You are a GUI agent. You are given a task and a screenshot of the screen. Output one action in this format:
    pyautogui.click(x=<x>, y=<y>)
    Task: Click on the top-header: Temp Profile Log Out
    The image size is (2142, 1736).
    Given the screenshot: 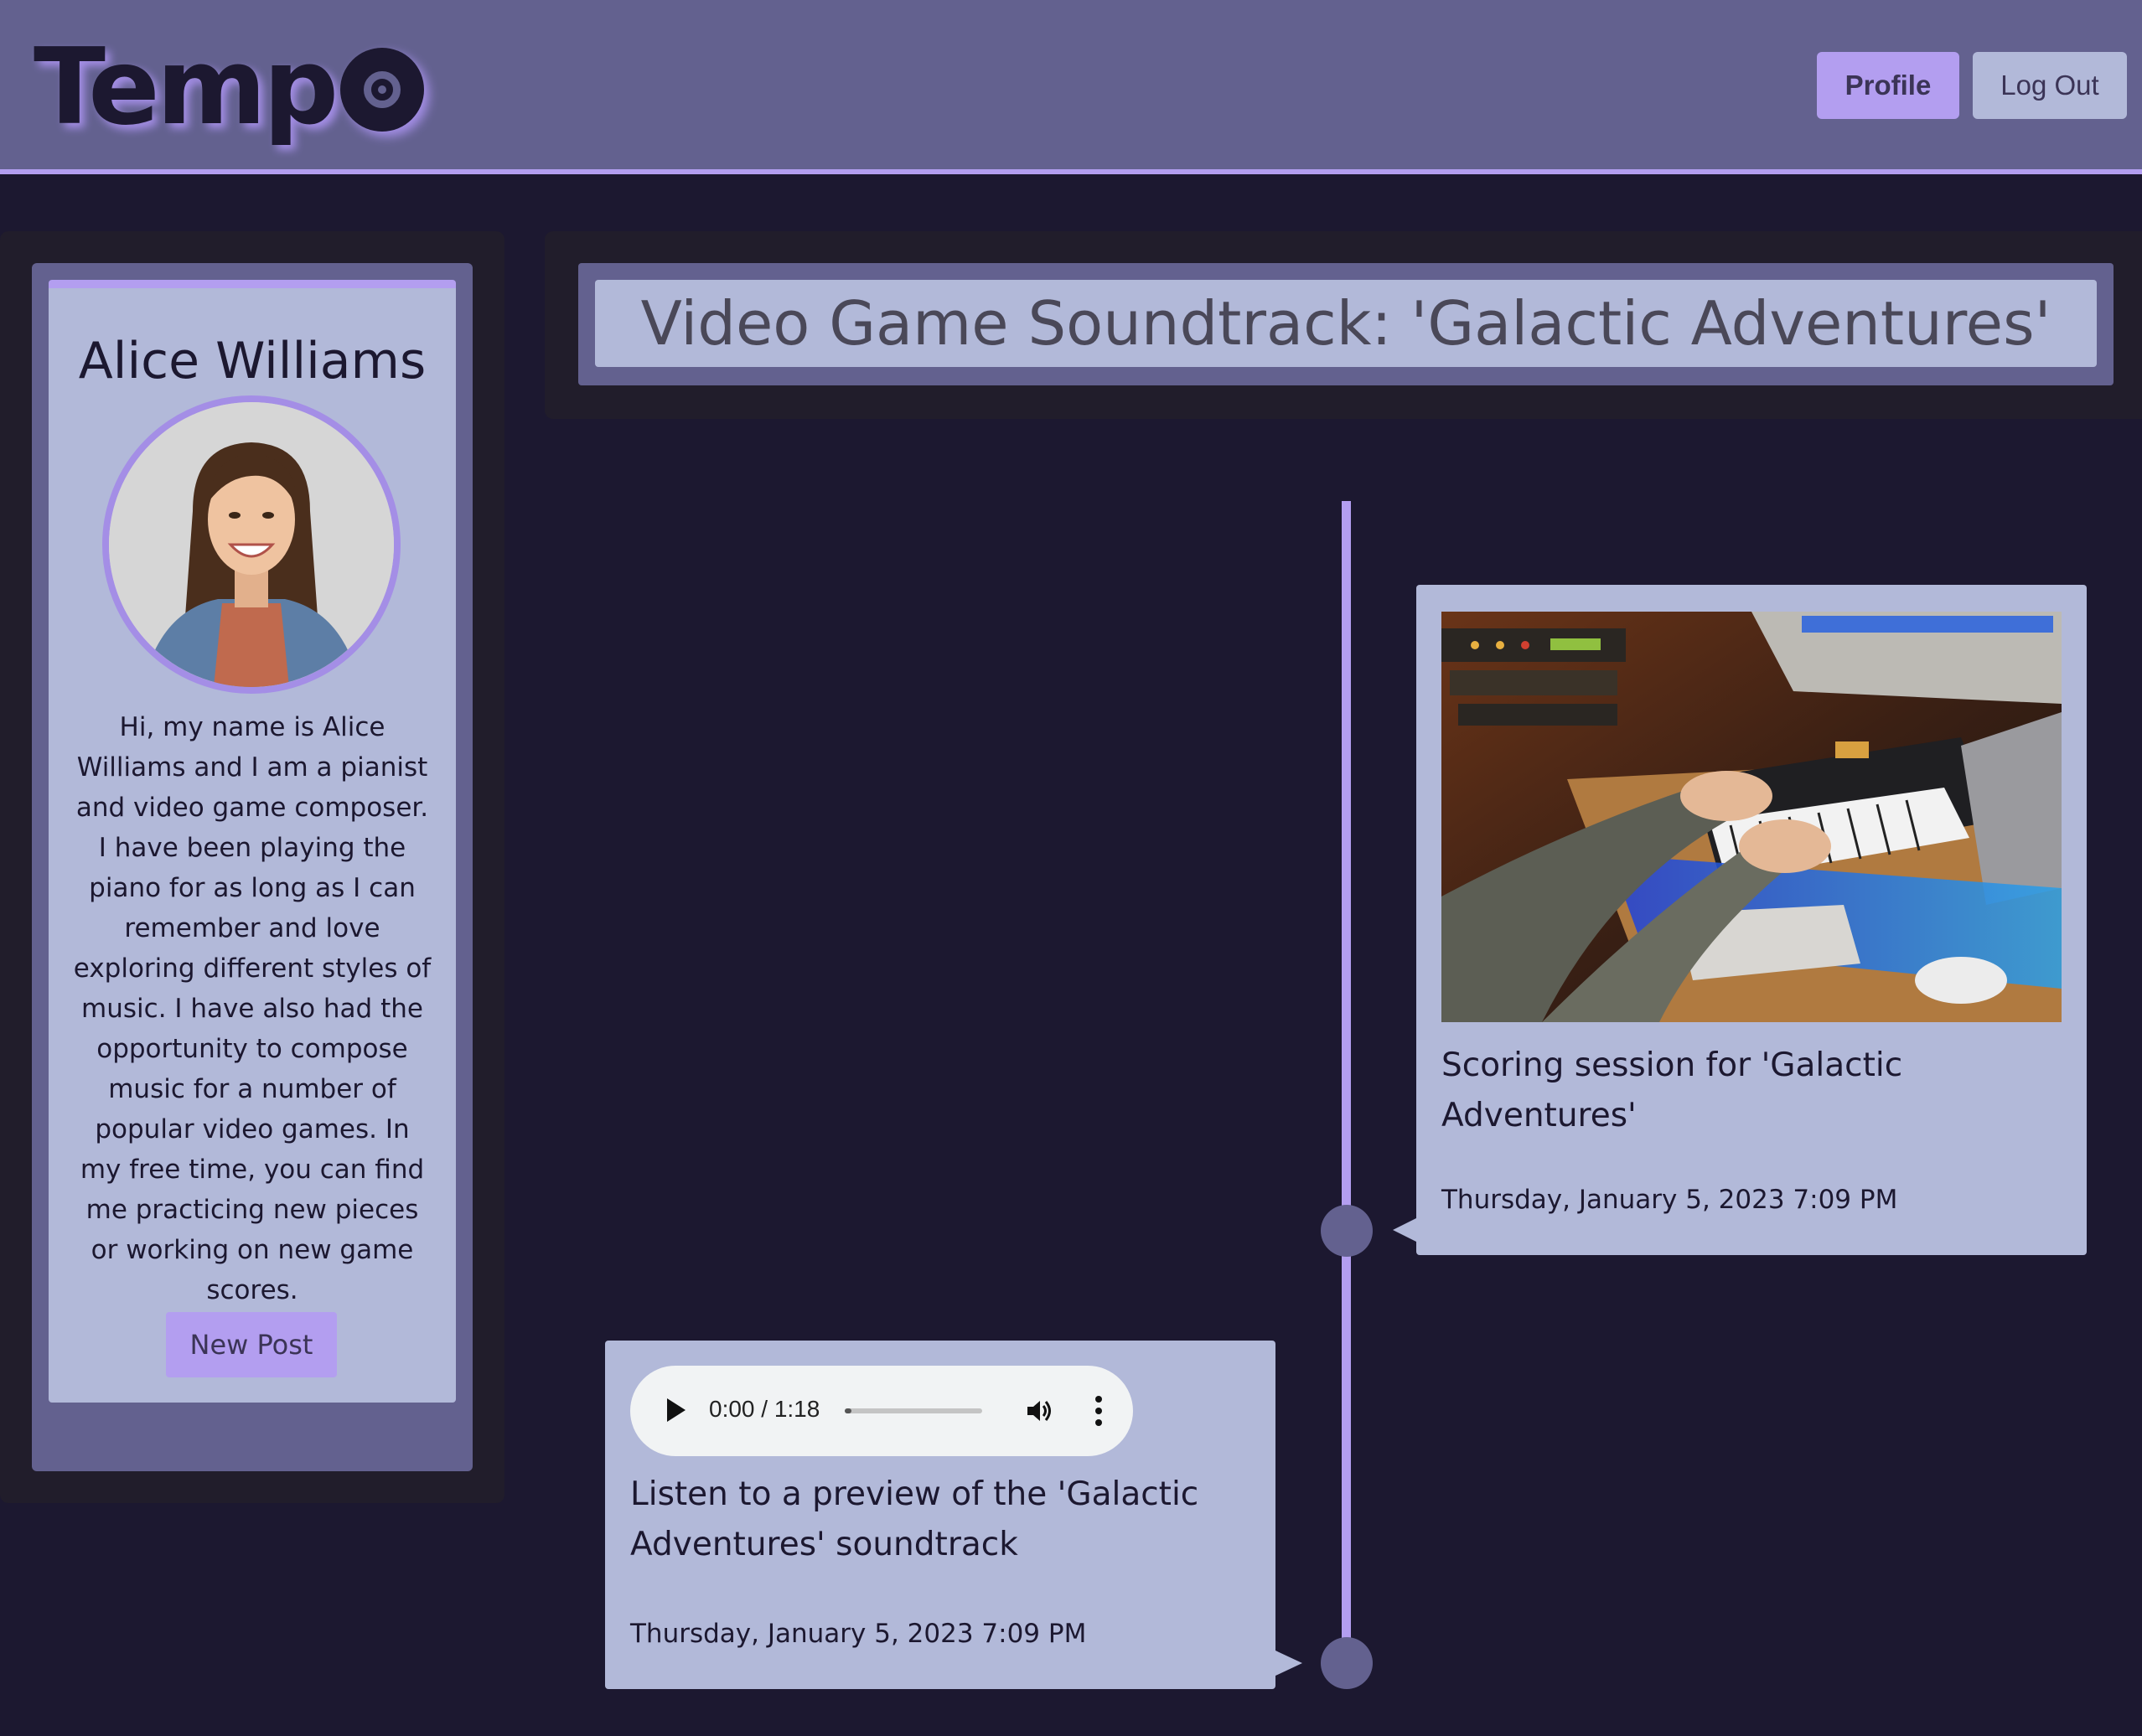 What is the action you would take?
    pyautogui.click(x=1071, y=87)
    